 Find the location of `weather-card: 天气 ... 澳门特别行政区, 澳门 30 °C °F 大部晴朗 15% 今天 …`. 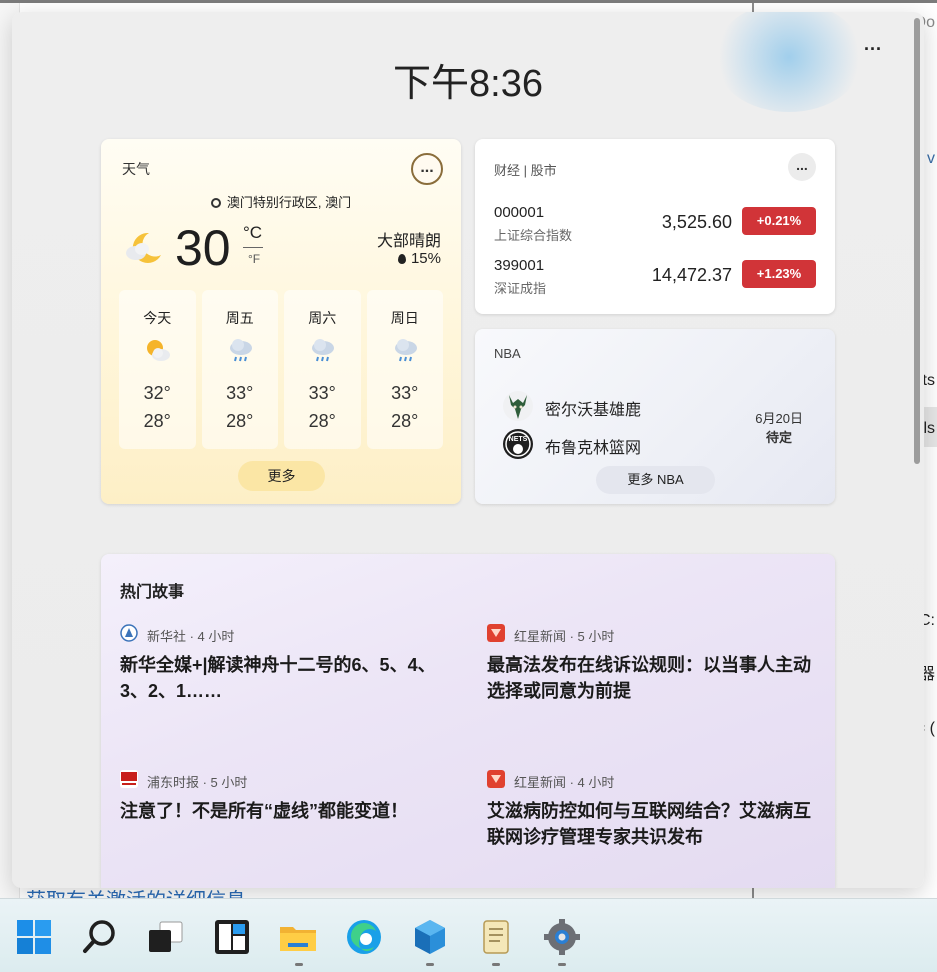

weather-card: 天气 ... 澳门特别行政区, 澳门 30 °C °F 大部晴朗 15% 今天 … is located at coordinates (281, 321).